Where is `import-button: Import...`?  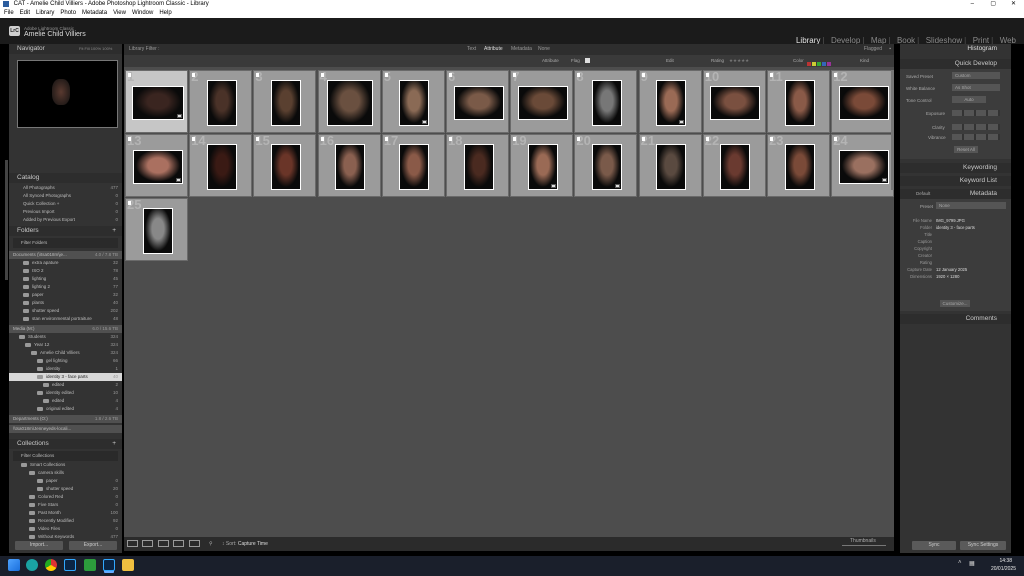
import-button: Import... is located at coordinates (39, 545).